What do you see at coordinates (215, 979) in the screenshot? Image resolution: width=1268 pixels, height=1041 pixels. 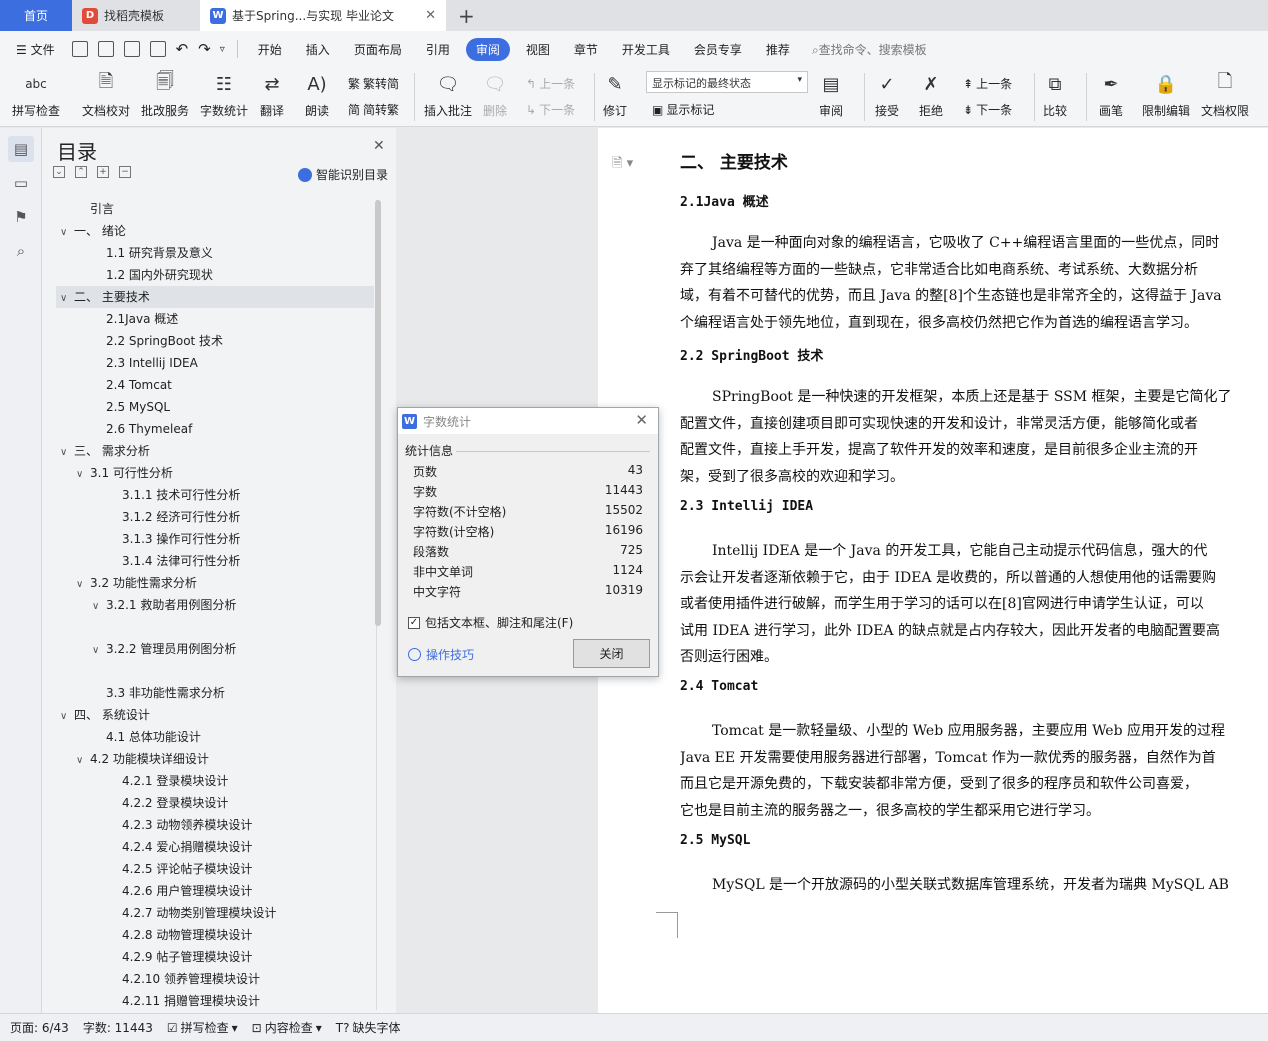 I see `toc-item: 4.2.10 领养管理模块设计` at bounding box center [215, 979].